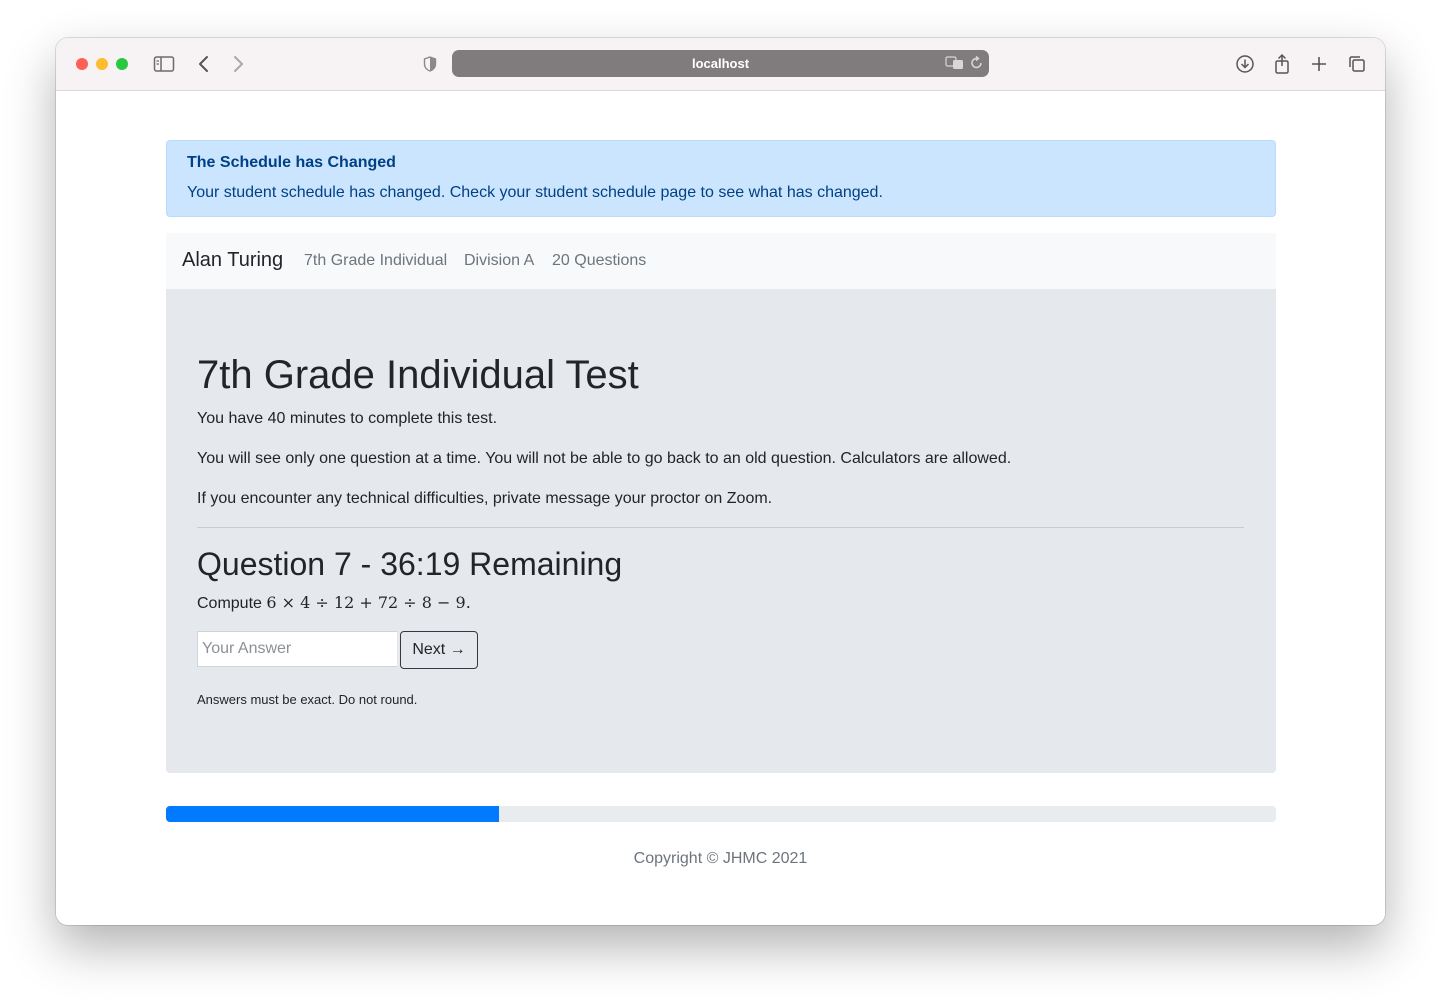 This screenshot has height=1000, width=1441. Describe the element at coordinates (1282, 64) in the screenshot. I see `share-icon` at that location.